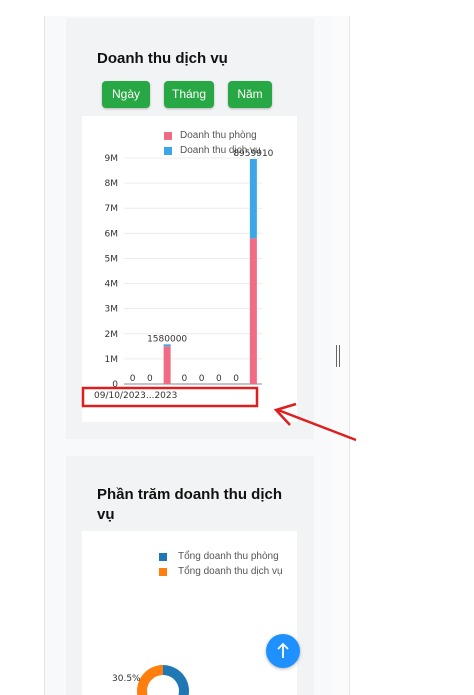  What do you see at coordinates (112, 184) in the screenshot?
I see `y-tick-label: 8M` at bounding box center [112, 184].